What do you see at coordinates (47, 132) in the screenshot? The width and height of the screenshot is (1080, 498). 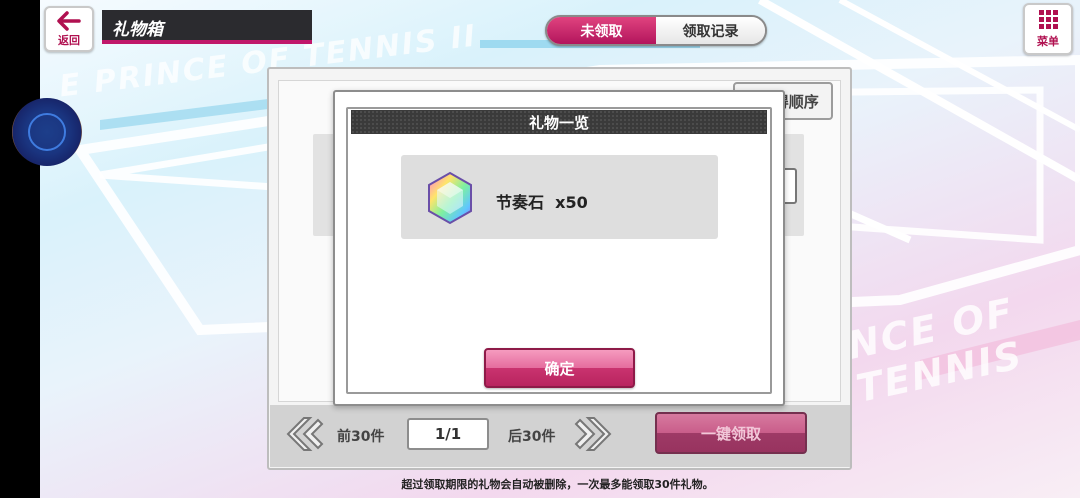 I see `radar-orb-icon` at bounding box center [47, 132].